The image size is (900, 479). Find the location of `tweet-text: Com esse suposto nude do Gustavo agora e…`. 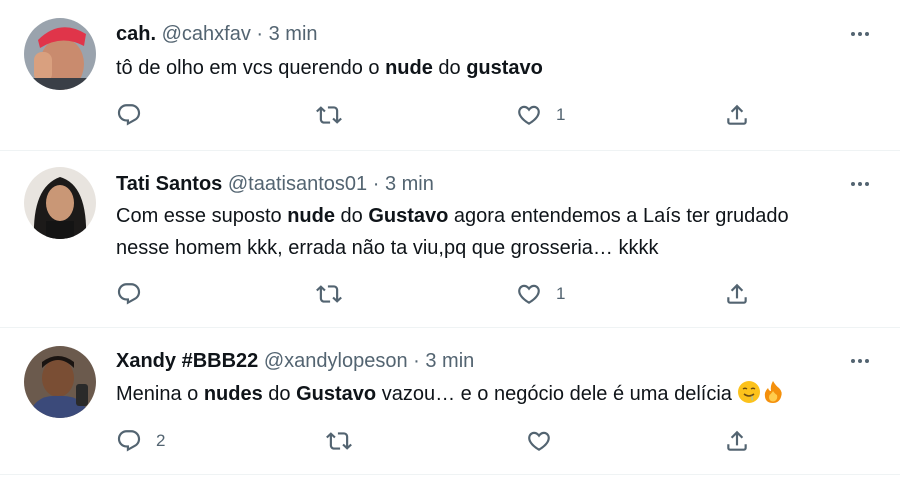

tweet-text: Com esse suposto nude do Gustavo agora e… is located at coordinates (496, 232).